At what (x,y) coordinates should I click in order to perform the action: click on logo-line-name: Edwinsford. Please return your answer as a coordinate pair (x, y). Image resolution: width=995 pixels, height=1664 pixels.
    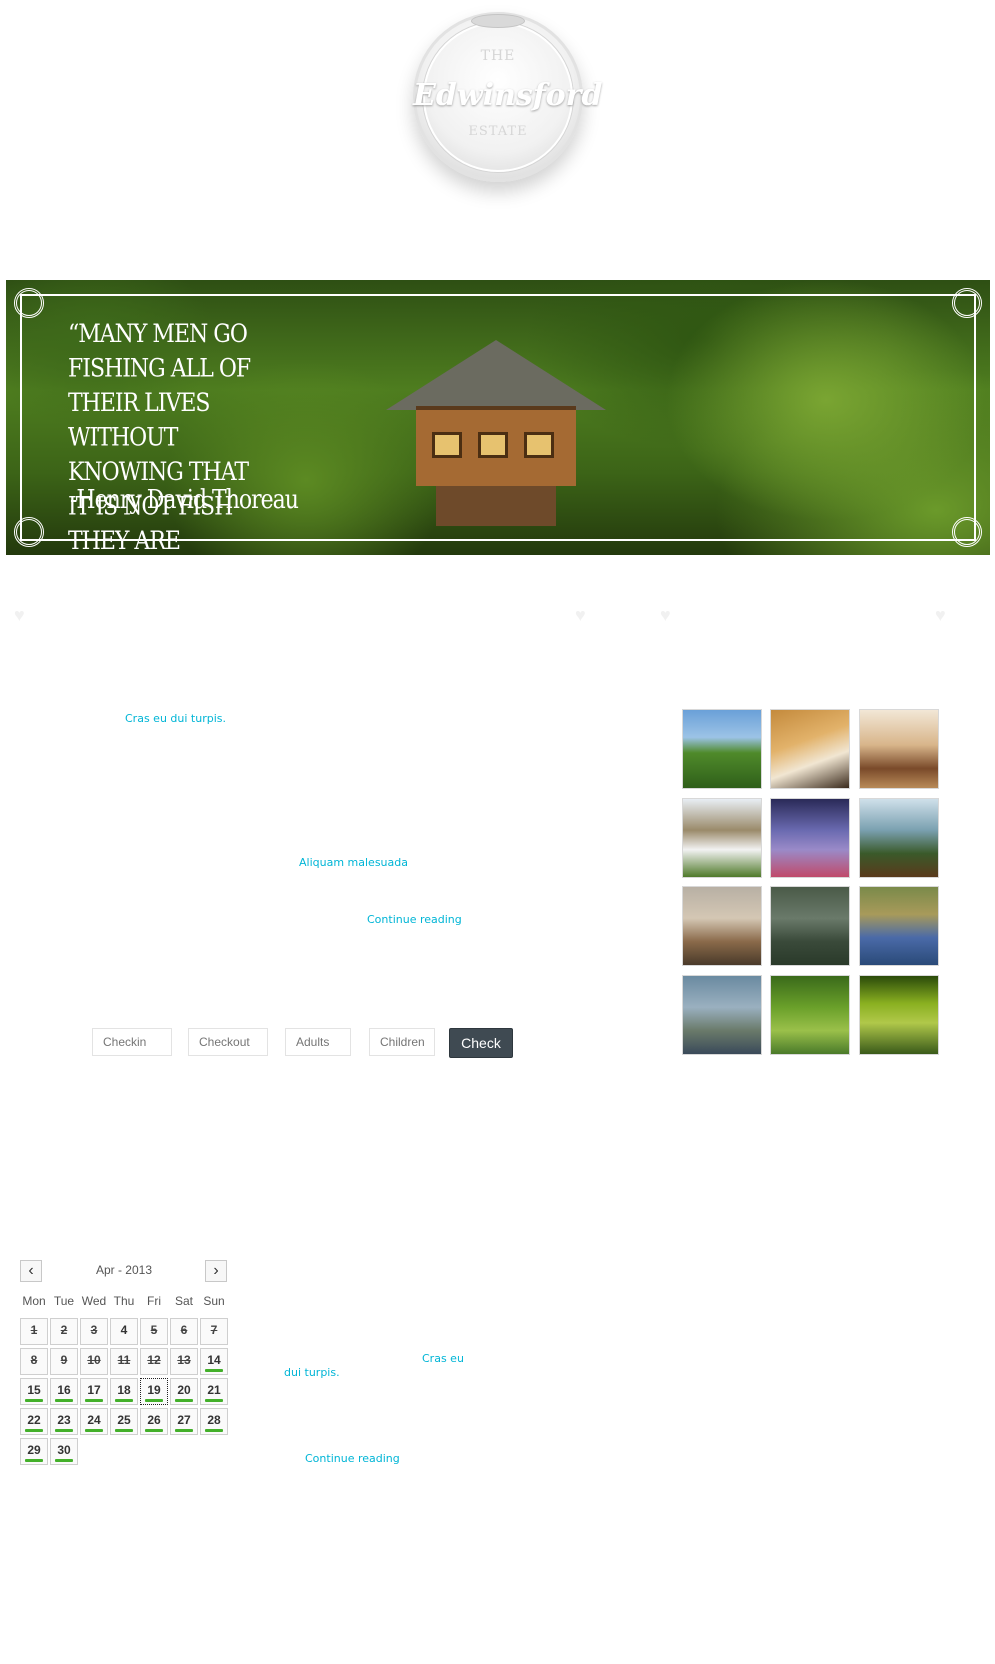
    Looking at the image, I should click on (508, 95).